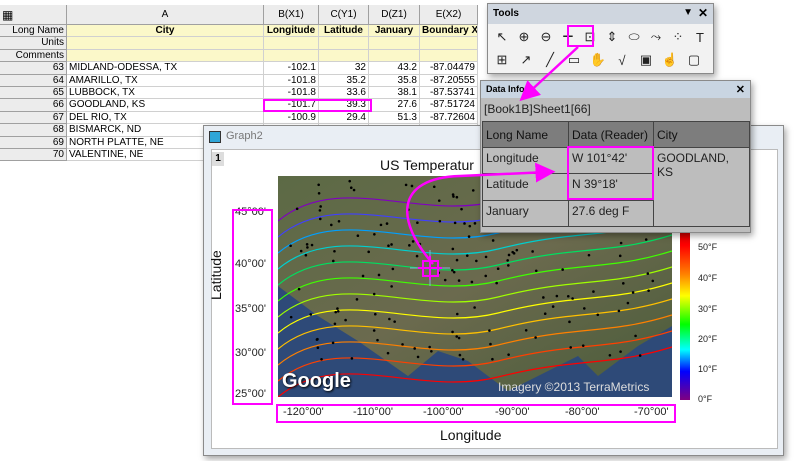  What do you see at coordinates (449, 15) in the screenshot?
I see `column-header: E(X2)` at bounding box center [449, 15].